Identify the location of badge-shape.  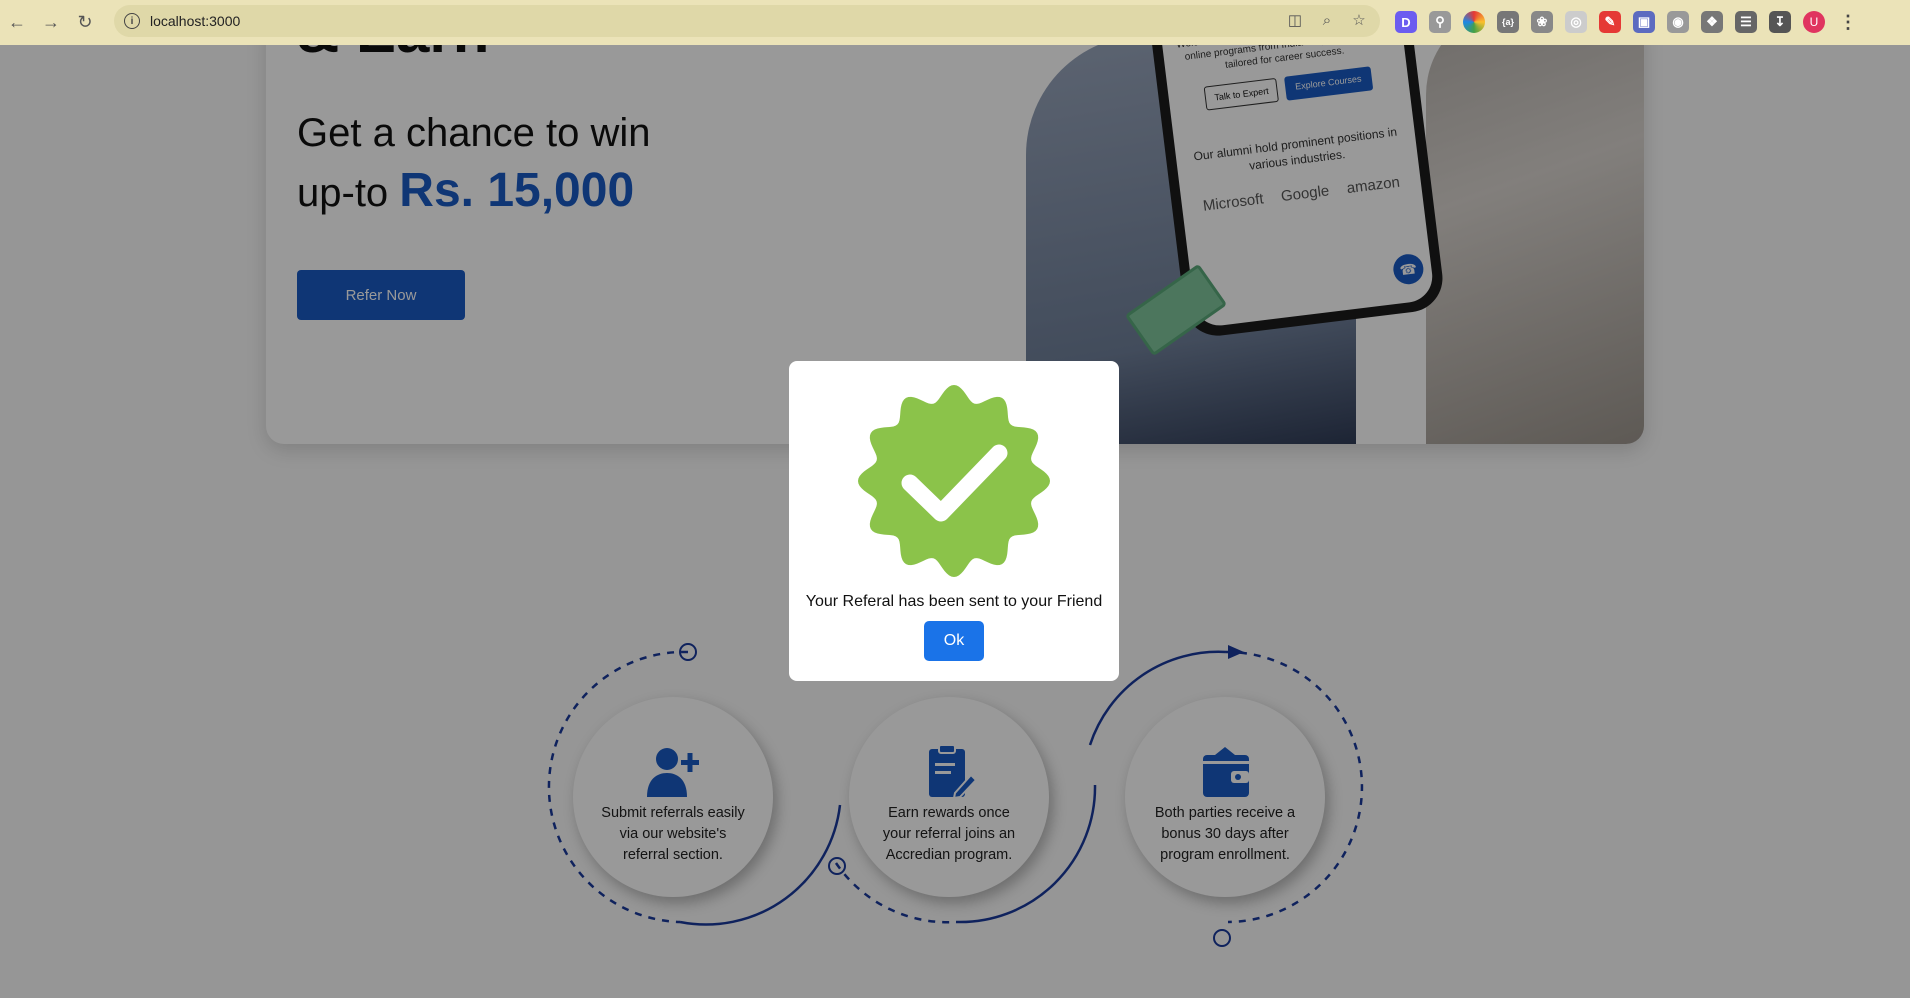
(954, 481).